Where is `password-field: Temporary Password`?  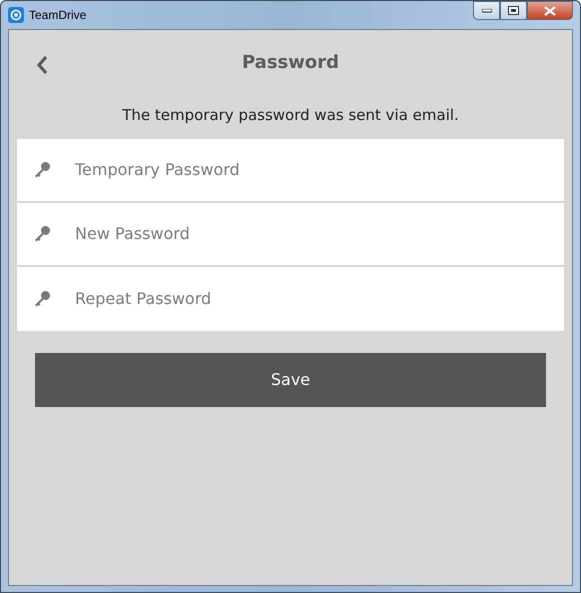 password-field: Temporary Password is located at coordinates (318, 169).